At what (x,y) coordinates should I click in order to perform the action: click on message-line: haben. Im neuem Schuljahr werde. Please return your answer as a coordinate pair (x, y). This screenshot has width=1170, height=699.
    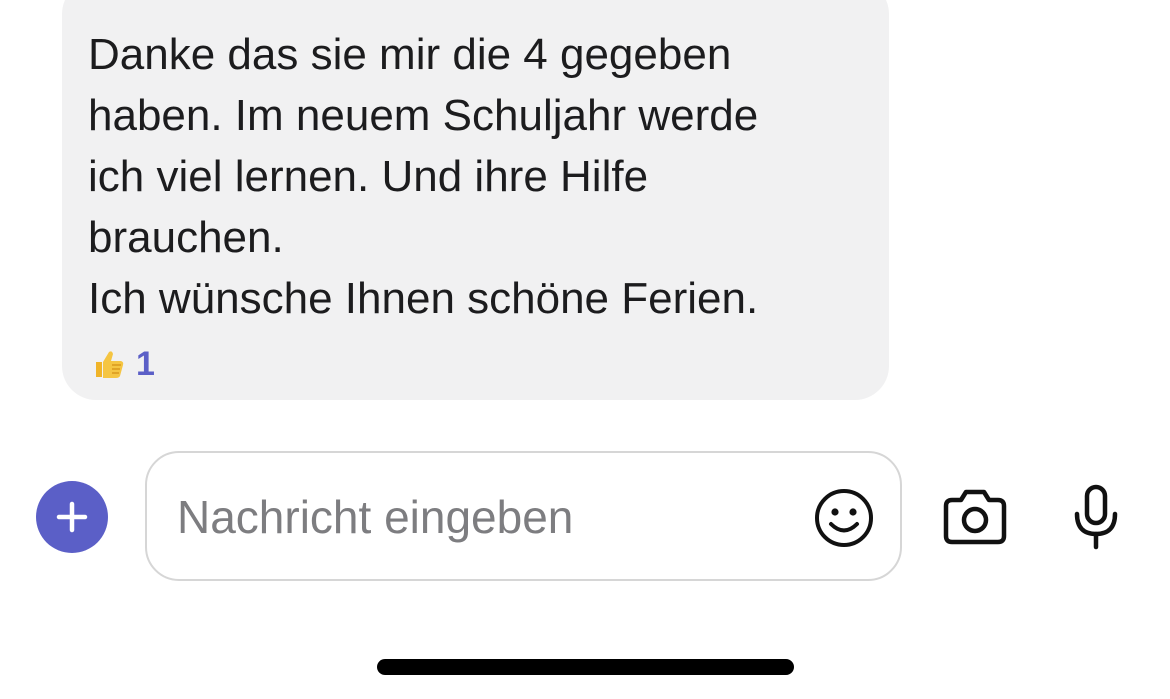
    Looking at the image, I should click on (423, 115).